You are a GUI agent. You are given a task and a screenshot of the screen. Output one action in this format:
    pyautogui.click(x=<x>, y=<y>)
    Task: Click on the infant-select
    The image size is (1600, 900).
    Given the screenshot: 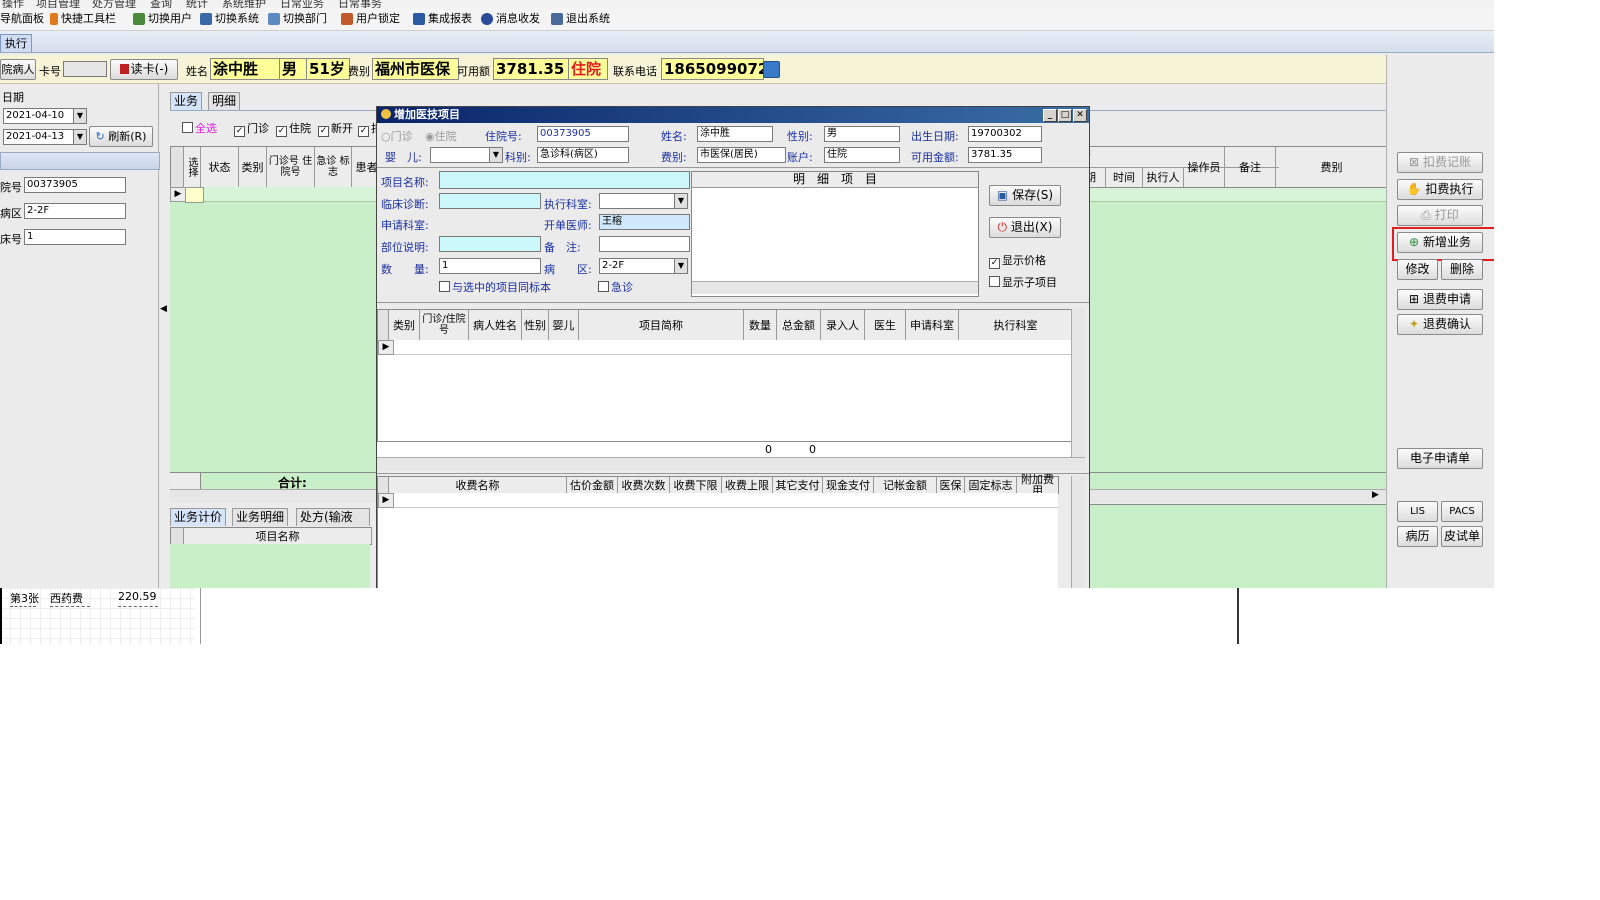 What is the action you would take?
    pyautogui.click(x=460, y=155)
    